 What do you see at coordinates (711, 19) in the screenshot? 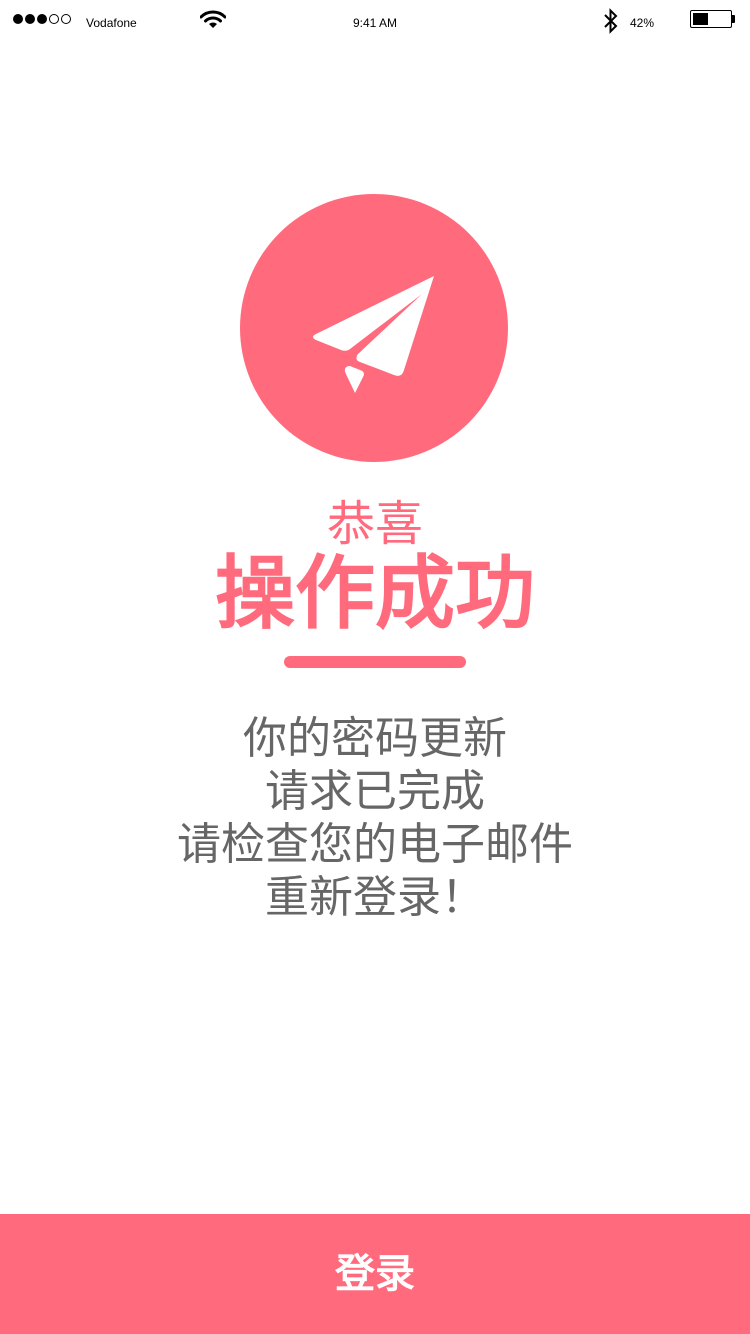
I see `battery-icon` at bounding box center [711, 19].